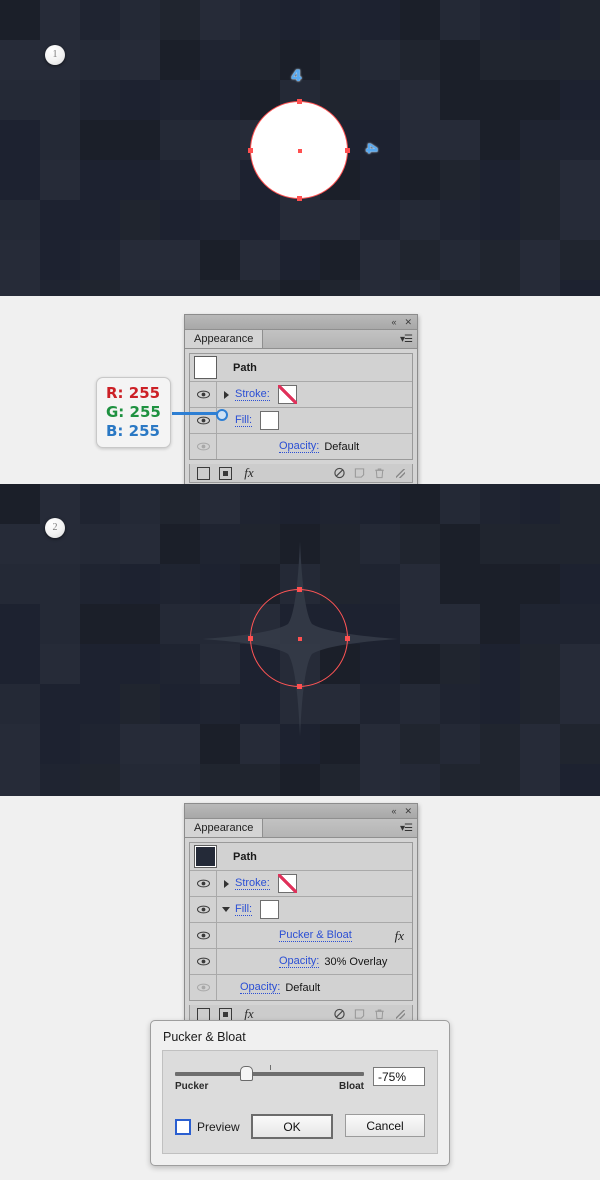 This screenshot has width=600, height=1180. I want to click on rgb-red-value: R: 255, so click(133, 393).